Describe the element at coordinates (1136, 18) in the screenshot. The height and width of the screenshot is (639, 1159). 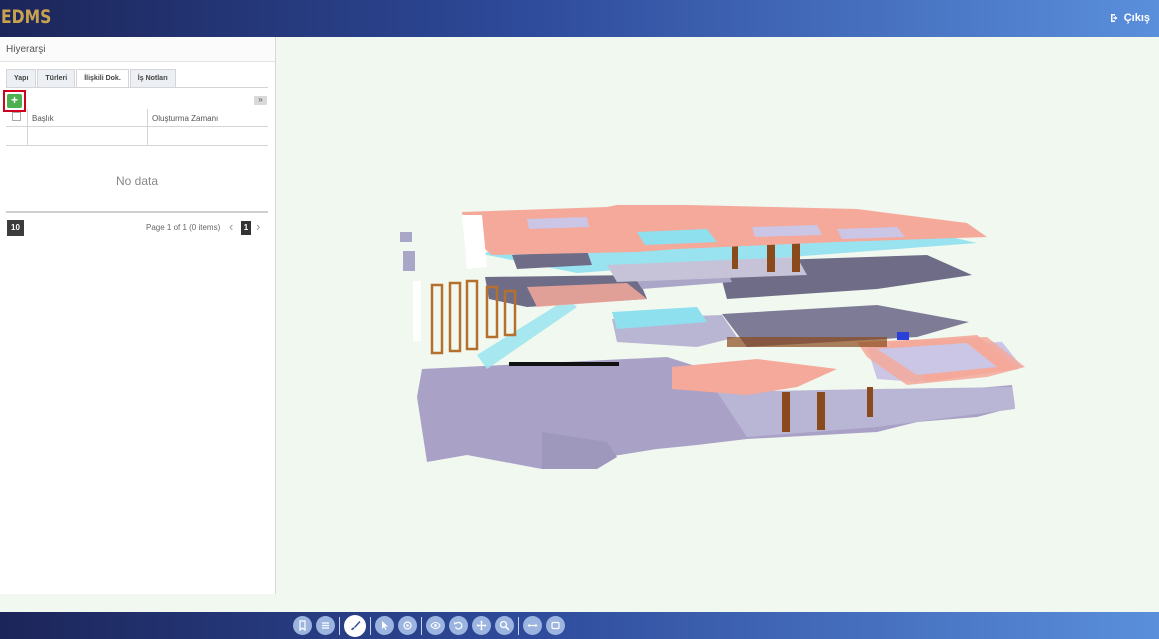
I see `logout-label: Çıkış` at that location.